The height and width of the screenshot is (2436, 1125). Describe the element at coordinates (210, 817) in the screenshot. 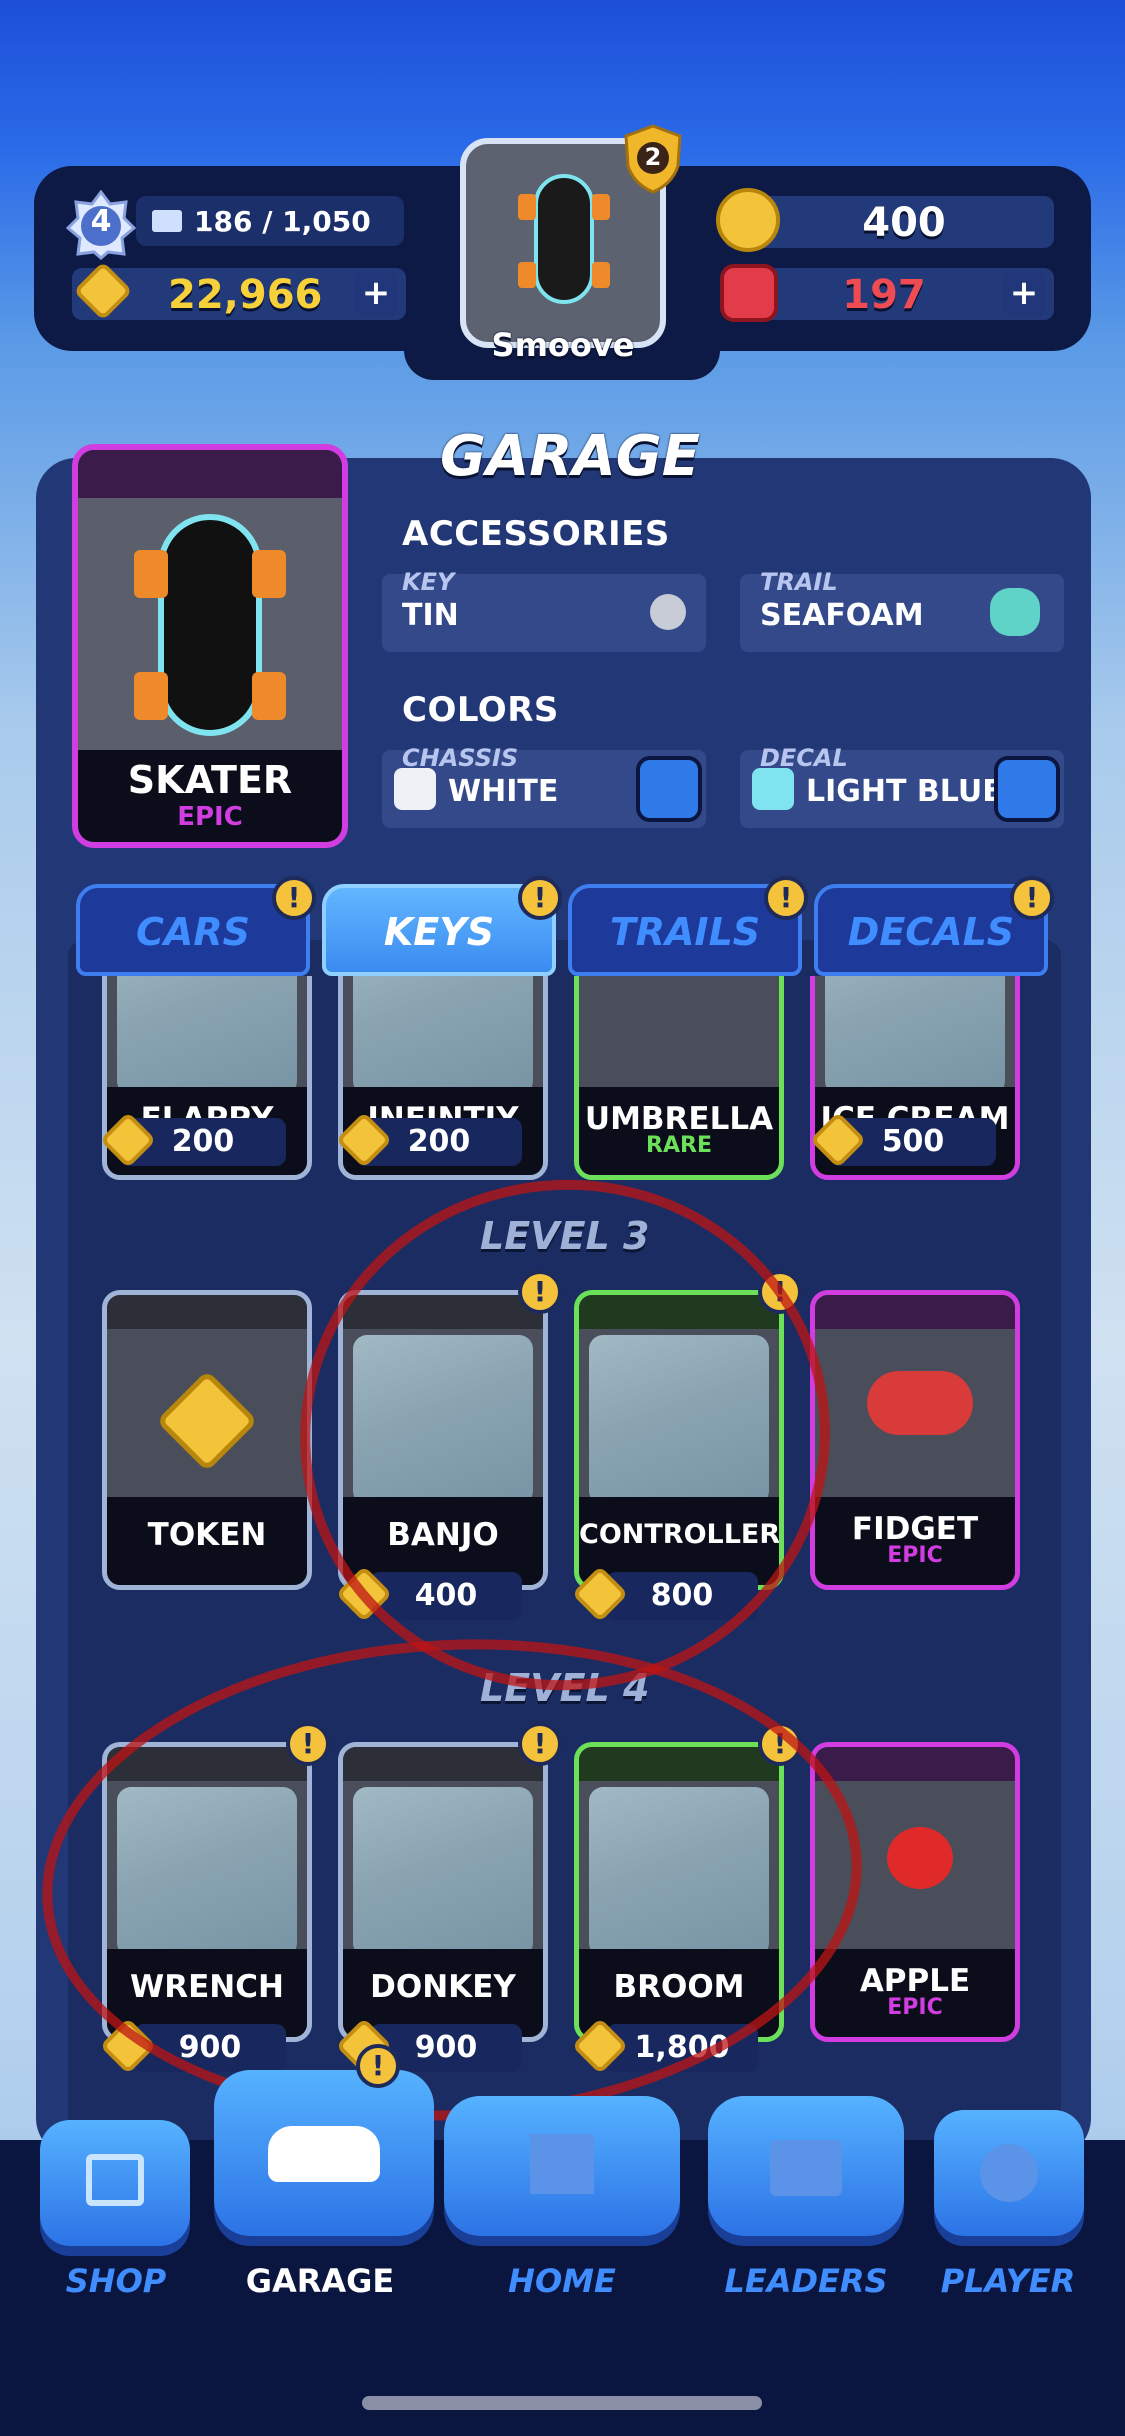

I see `selected-car-rarity: EPIC` at that location.